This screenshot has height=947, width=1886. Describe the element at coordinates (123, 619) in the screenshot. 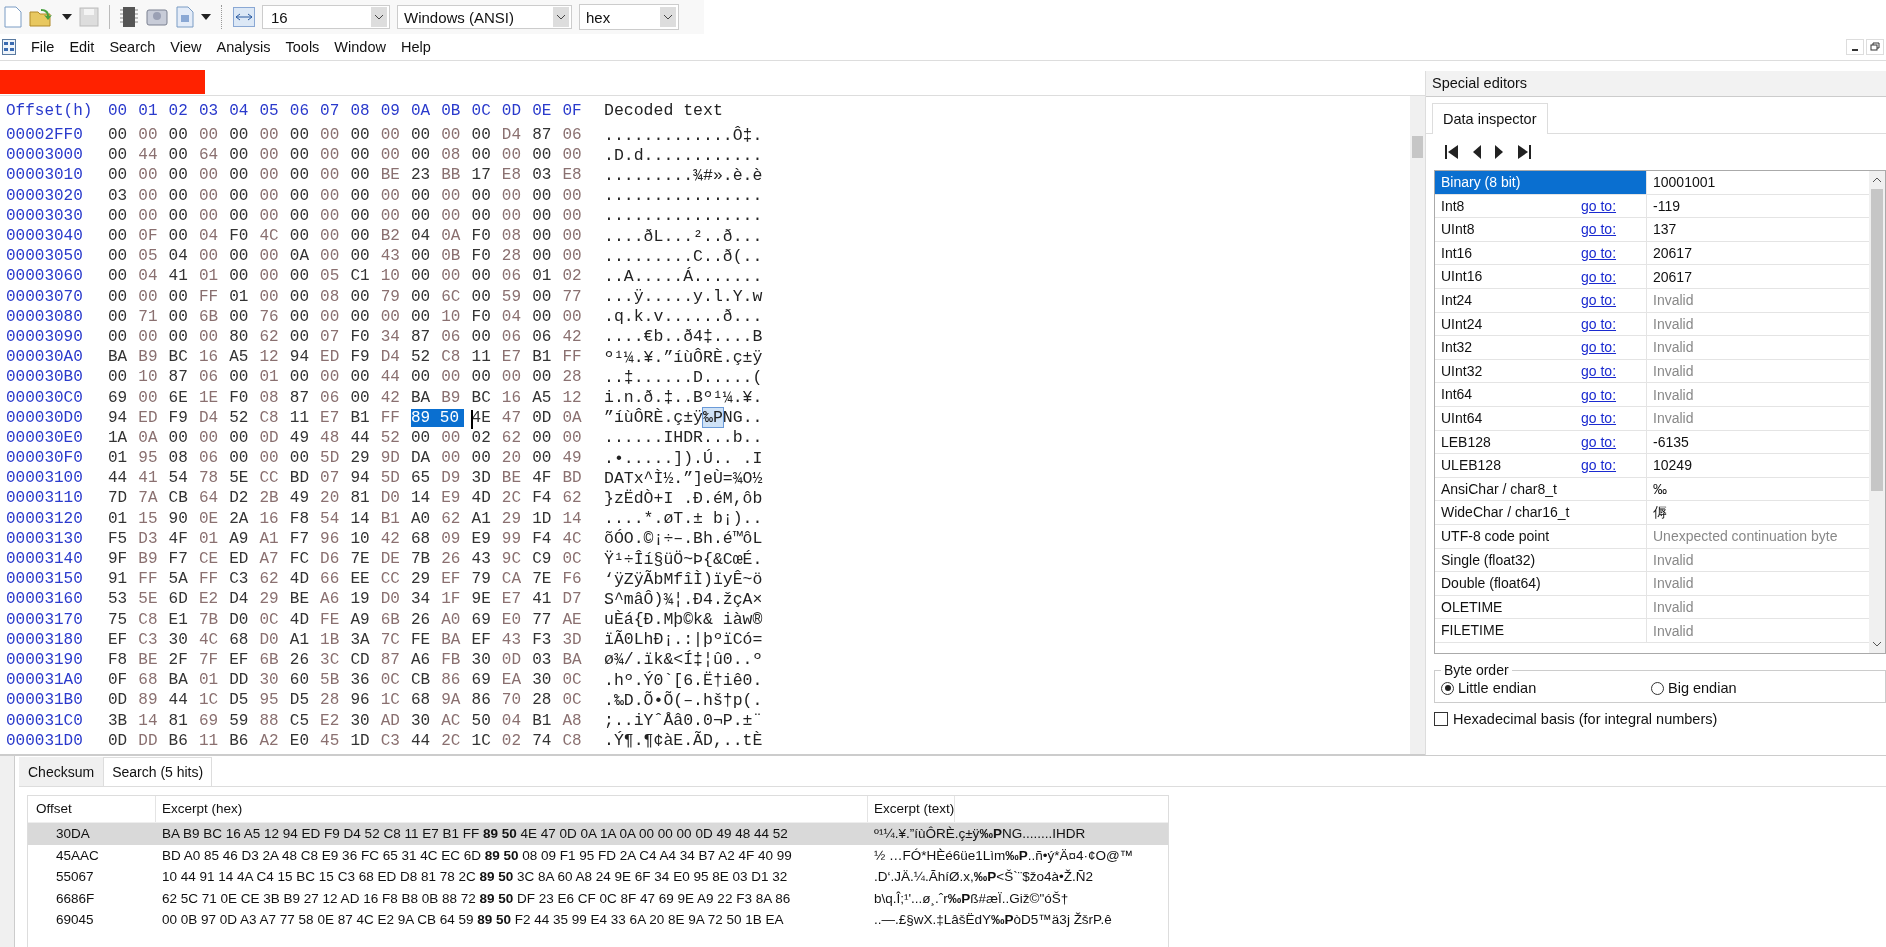

I see `hex-byte: 75` at that location.